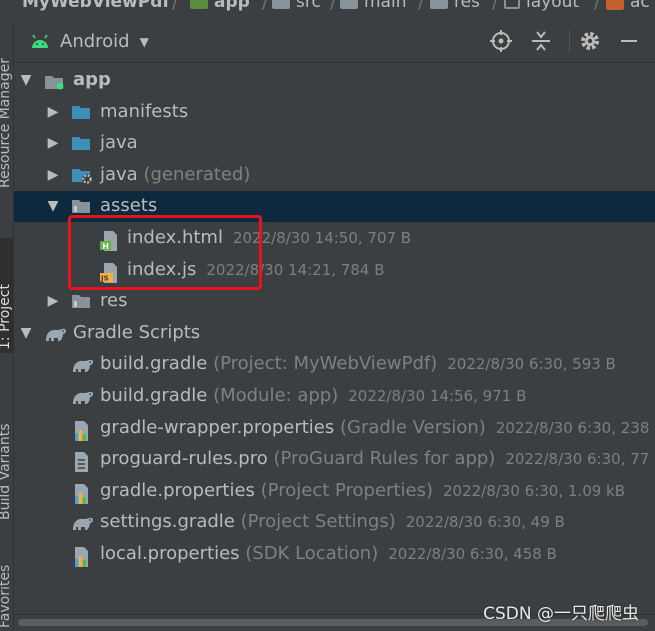 Image resolution: width=655 pixels, height=631 pixels. What do you see at coordinates (615, 5) in the screenshot?
I see `xml-layout-file-icon` at bounding box center [615, 5].